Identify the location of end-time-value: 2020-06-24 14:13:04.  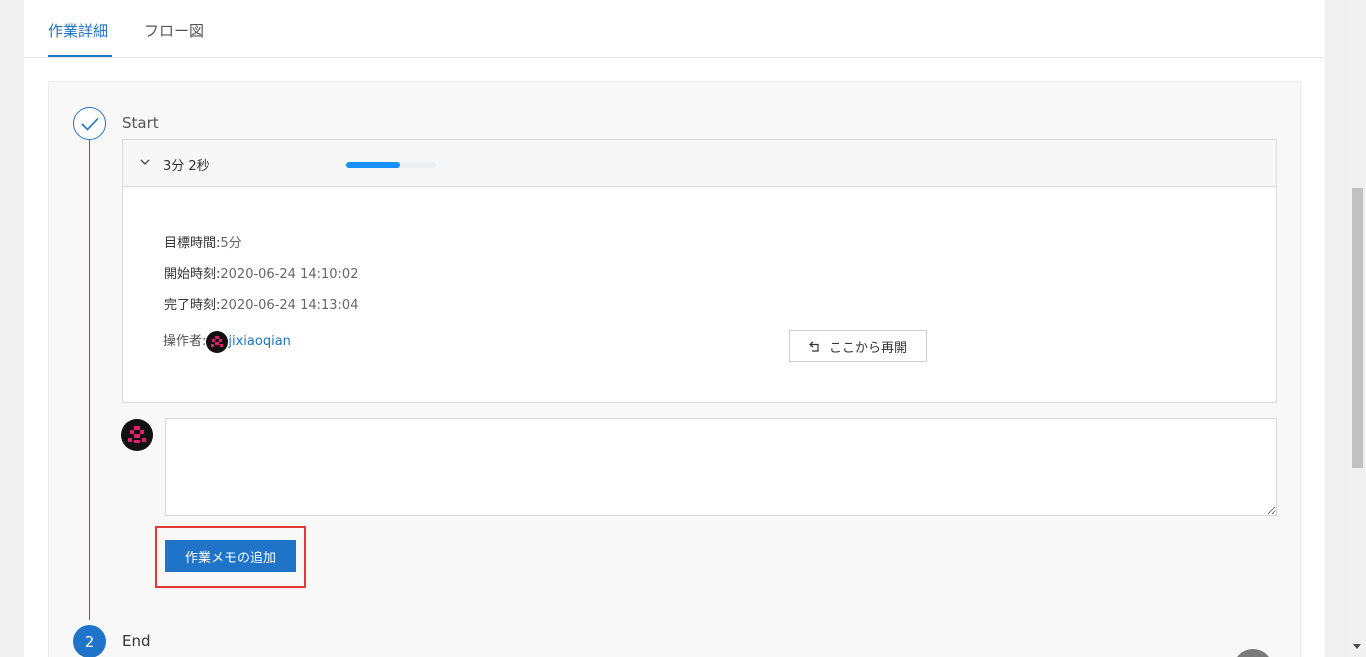
(289, 305).